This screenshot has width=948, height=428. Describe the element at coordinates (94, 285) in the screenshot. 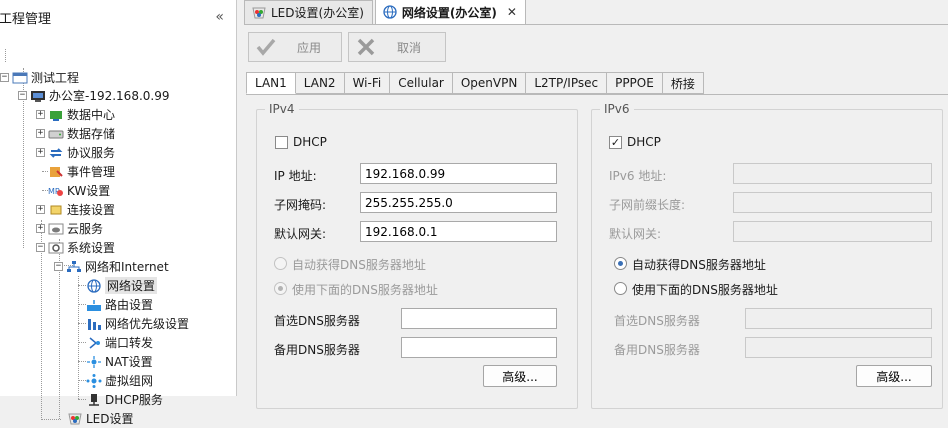

I see `globe-icon` at that location.